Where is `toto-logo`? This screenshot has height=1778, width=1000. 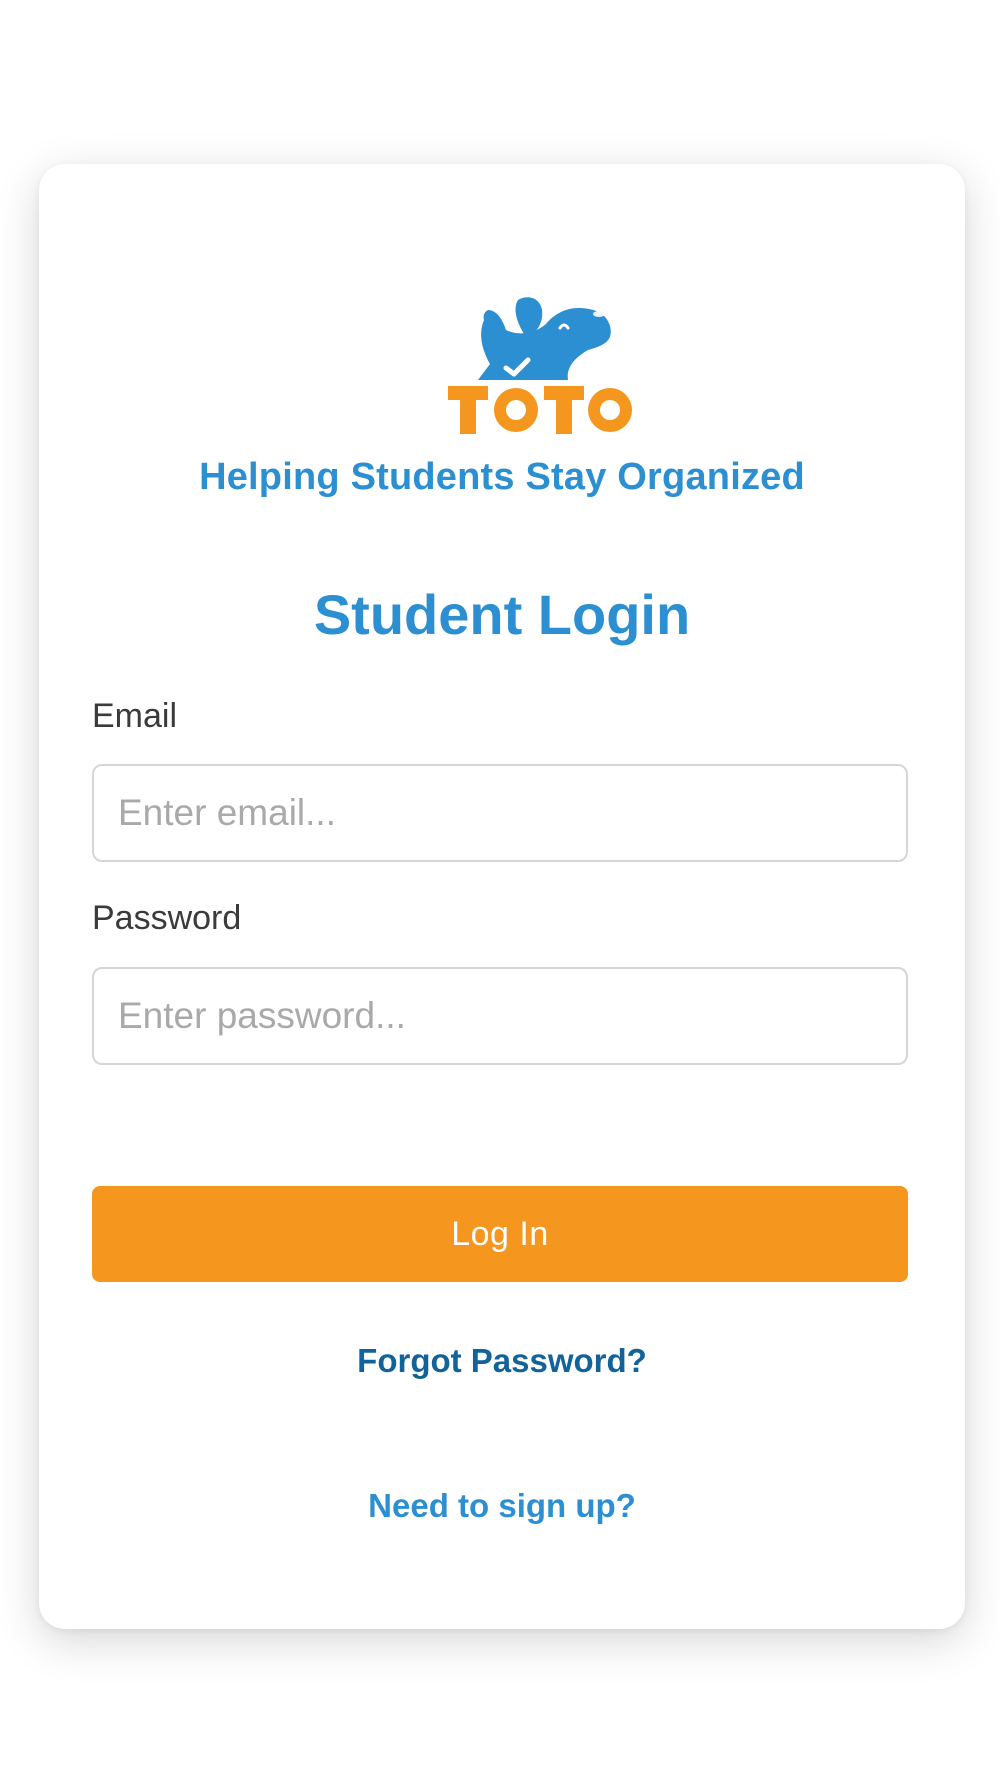 toto-logo is located at coordinates (541, 367).